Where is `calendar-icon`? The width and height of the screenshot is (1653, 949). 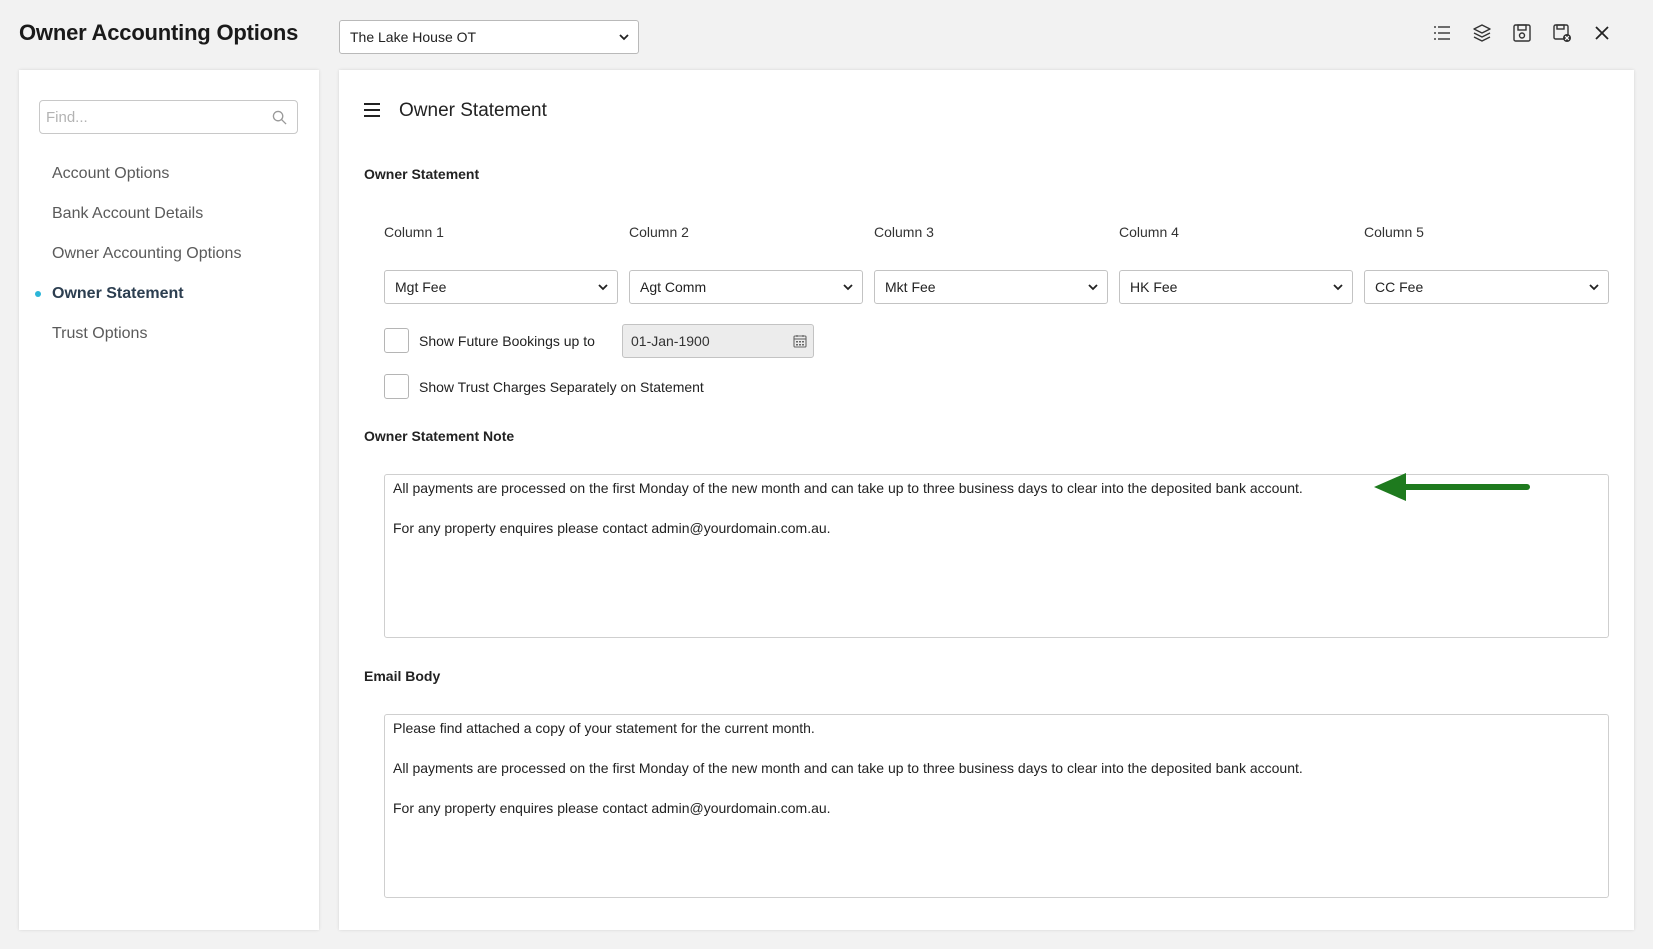 calendar-icon is located at coordinates (800, 341).